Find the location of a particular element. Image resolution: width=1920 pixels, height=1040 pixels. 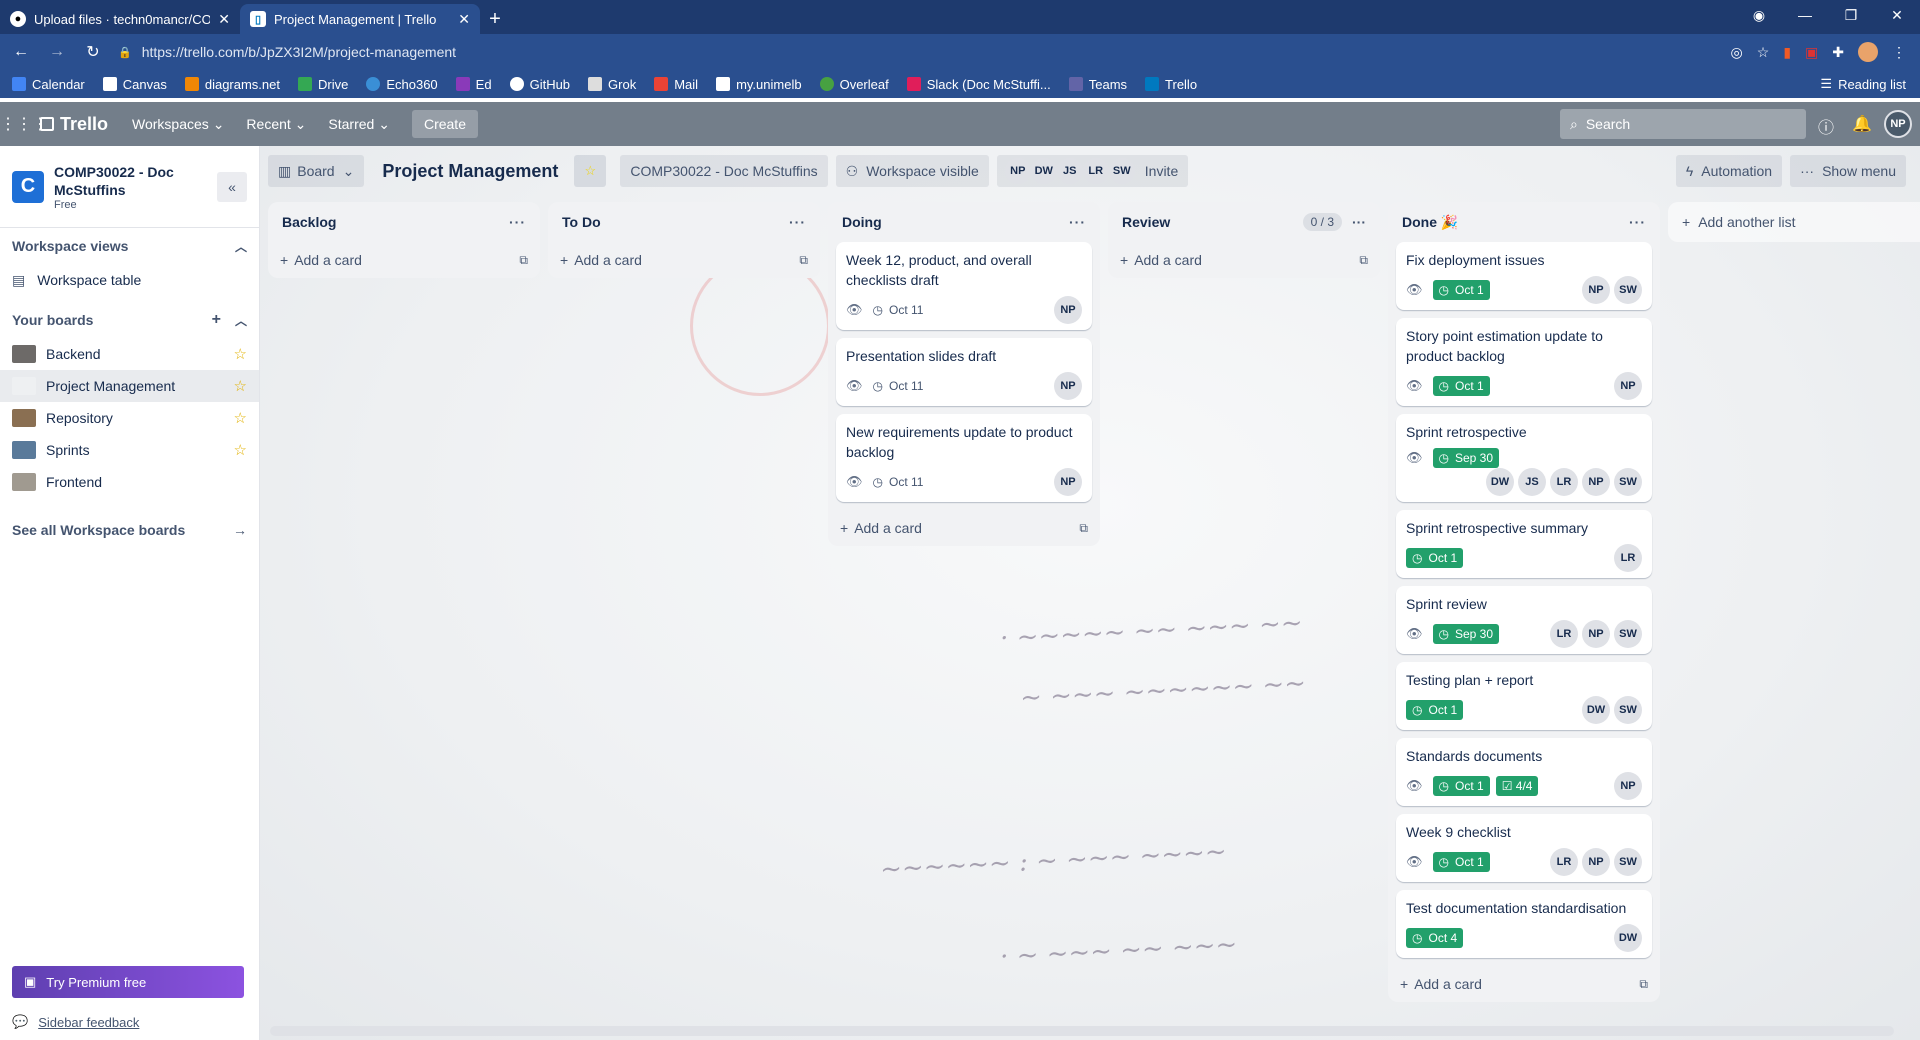

list-header: Backlog ··· is located at coordinates (404, 222).